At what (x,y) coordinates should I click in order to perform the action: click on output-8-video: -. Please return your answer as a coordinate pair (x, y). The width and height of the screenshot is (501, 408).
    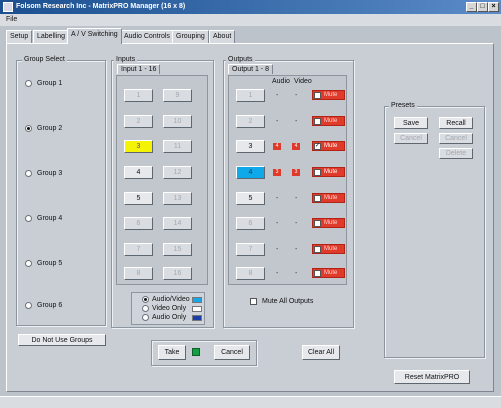
    Looking at the image, I should click on (296, 273).